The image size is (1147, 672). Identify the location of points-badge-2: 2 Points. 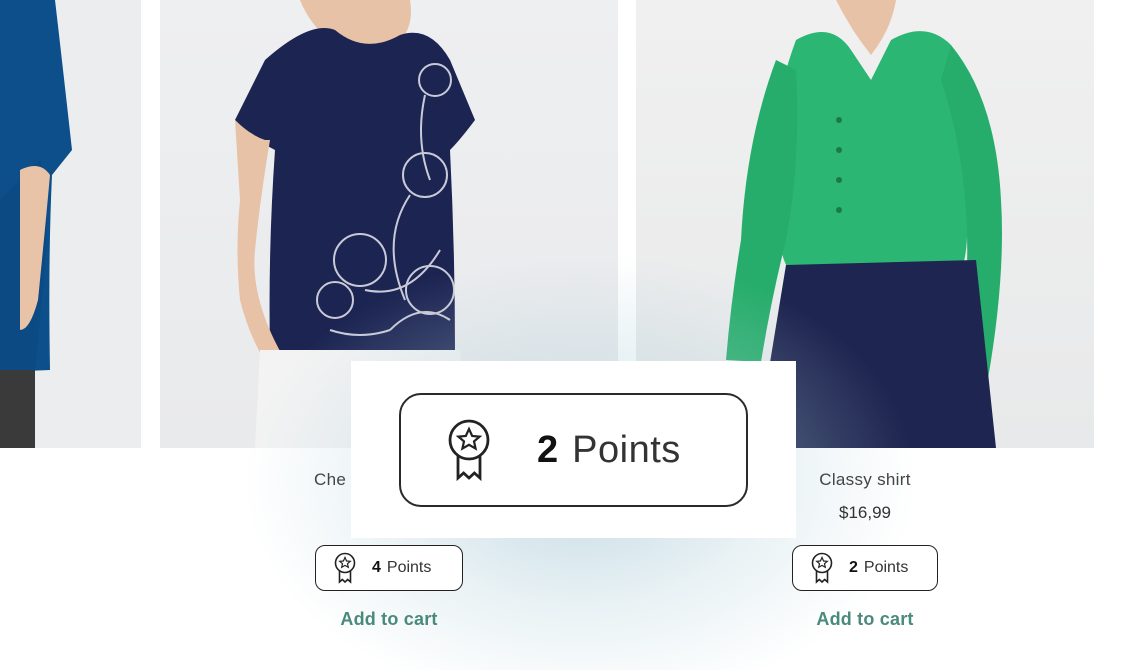
(865, 568).